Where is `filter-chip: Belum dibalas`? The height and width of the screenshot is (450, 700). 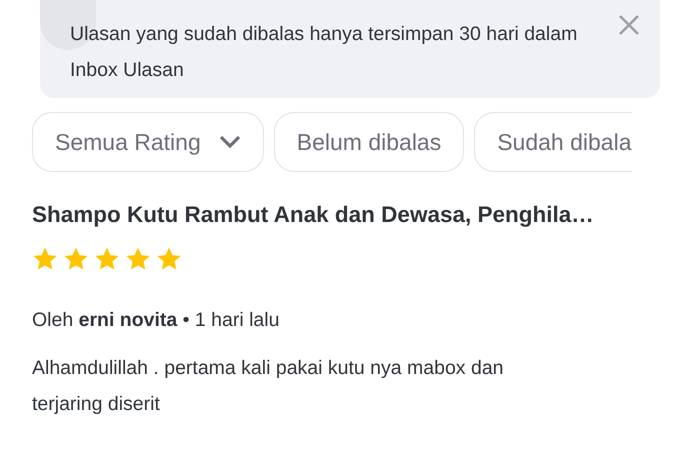 filter-chip: Belum dibalas is located at coordinates (369, 142).